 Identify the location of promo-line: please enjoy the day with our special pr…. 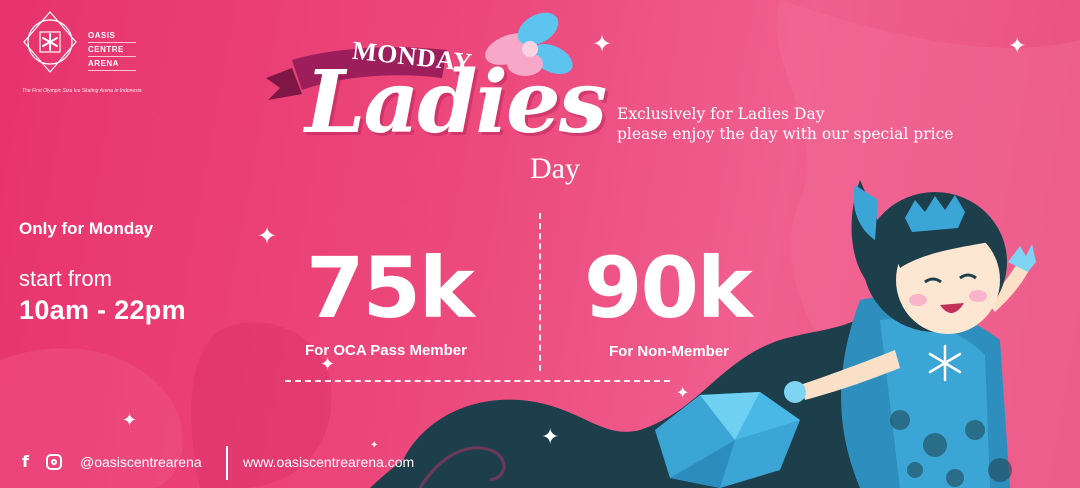
(785, 134).